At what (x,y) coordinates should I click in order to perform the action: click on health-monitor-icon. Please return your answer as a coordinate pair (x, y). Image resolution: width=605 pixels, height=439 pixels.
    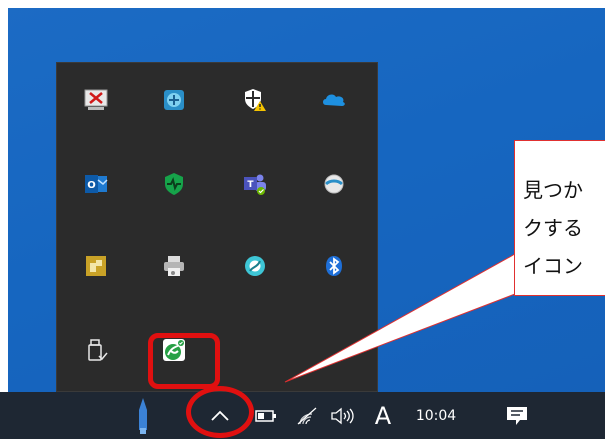
    Looking at the image, I should click on (174, 184).